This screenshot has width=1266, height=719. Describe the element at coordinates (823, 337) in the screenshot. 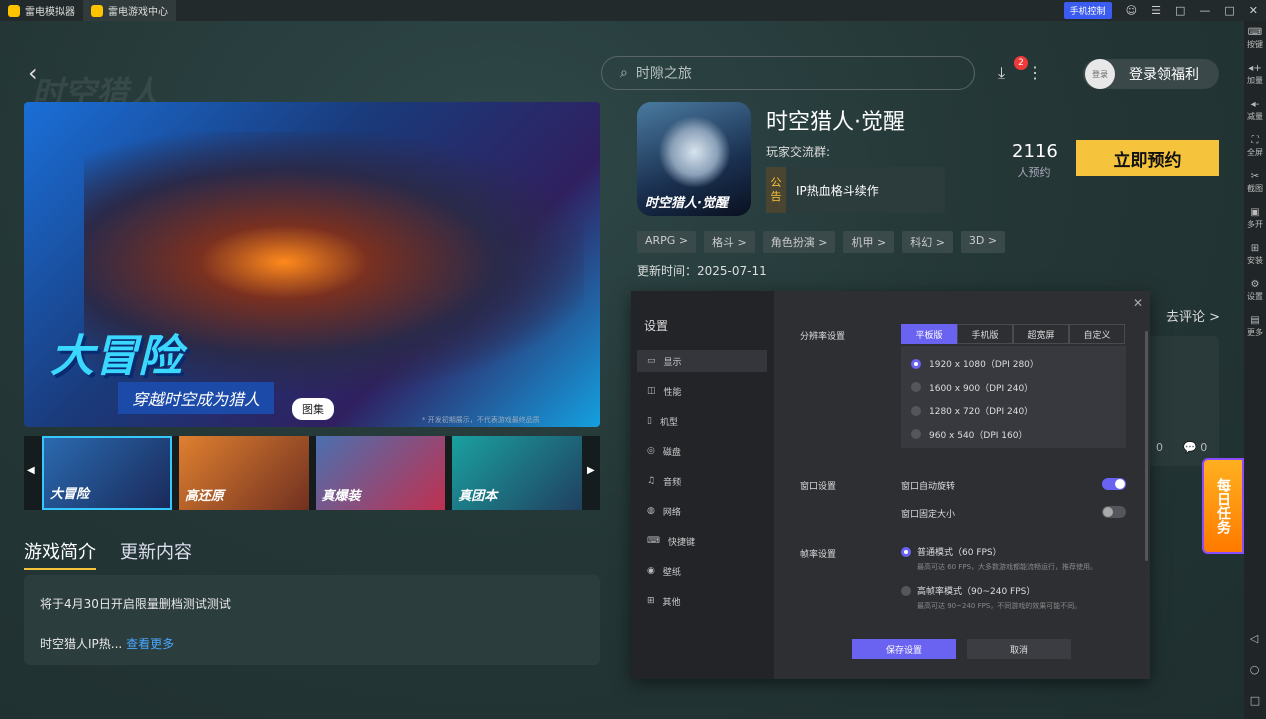

I see `resolution-label: 分辨率设置` at that location.